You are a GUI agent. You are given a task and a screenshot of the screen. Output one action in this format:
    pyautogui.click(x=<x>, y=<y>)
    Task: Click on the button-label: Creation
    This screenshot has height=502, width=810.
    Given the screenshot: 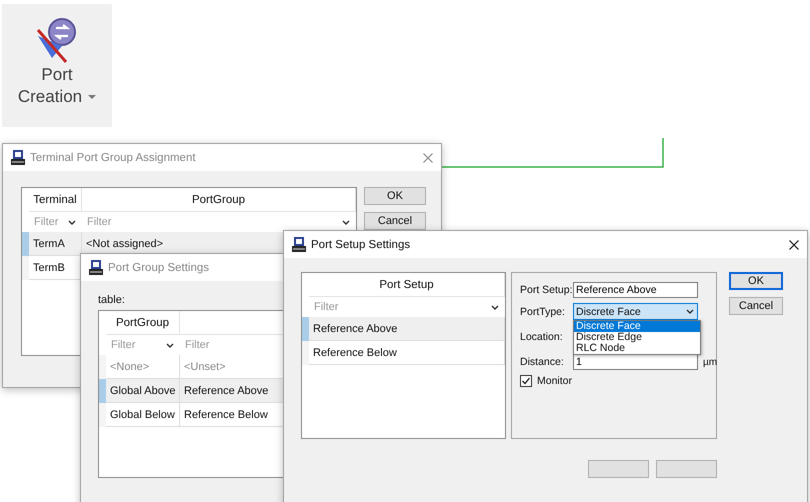 What is the action you would take?
    pyautogui.click(x=50, y=97)
    